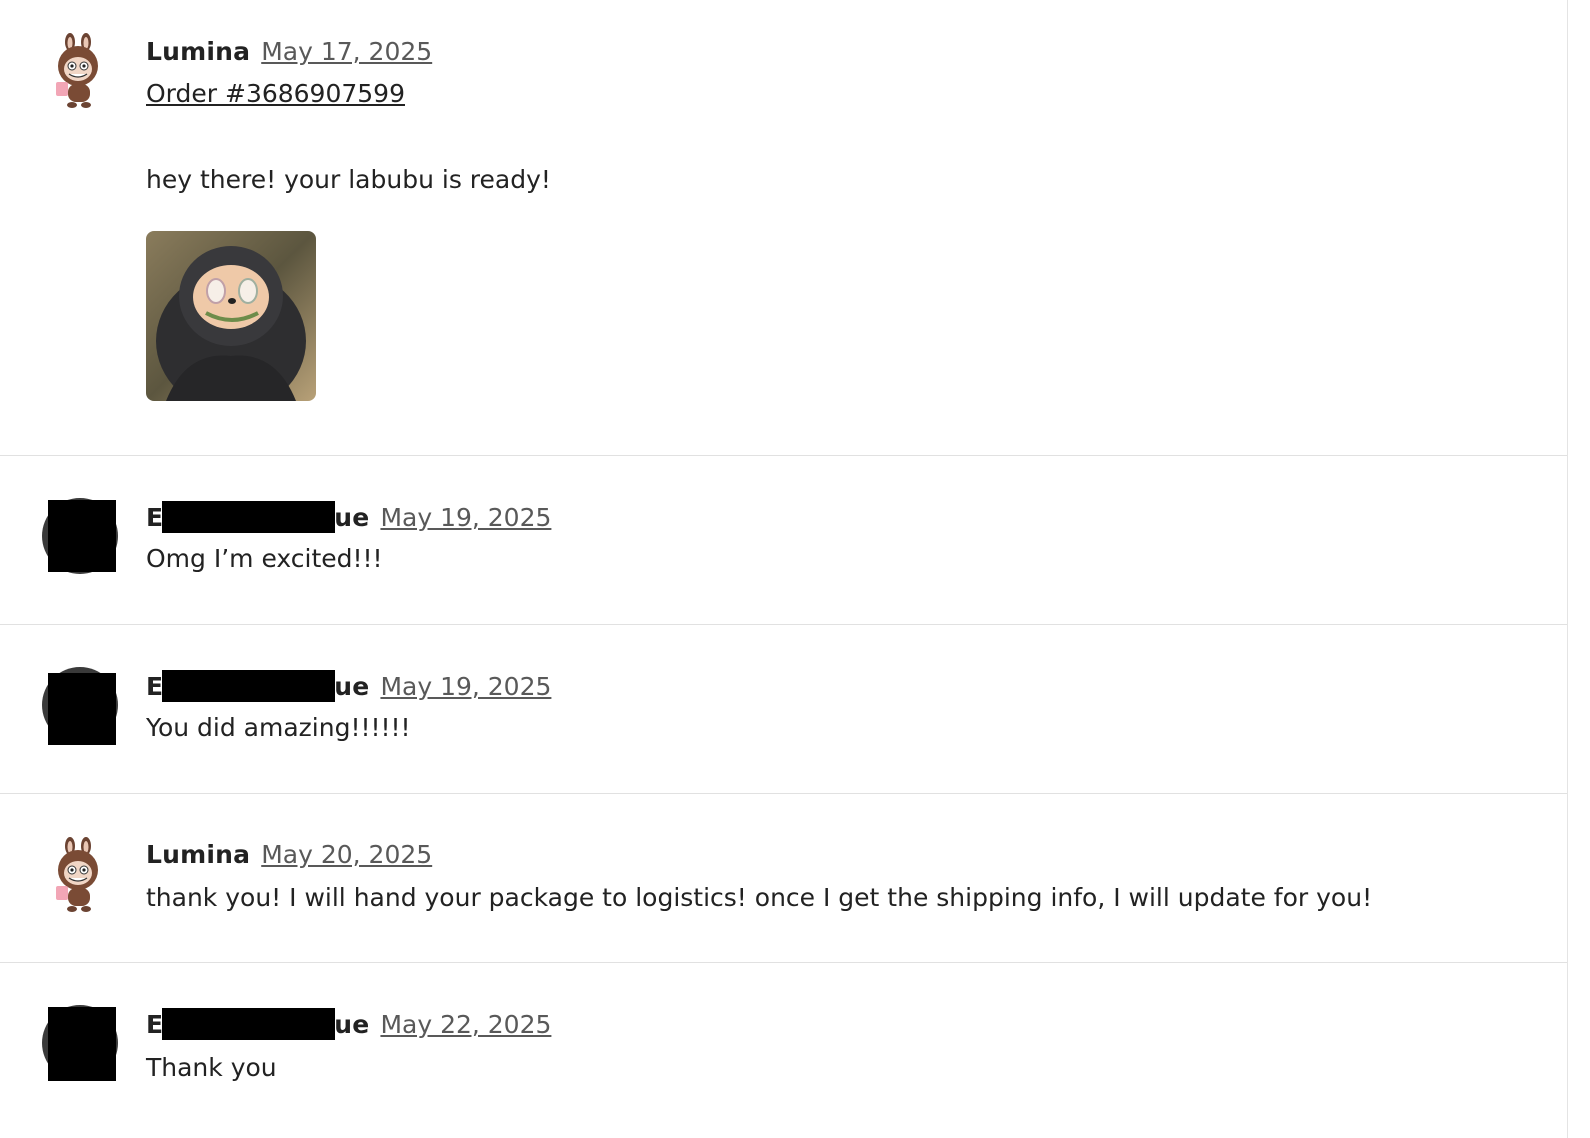  What do you see at coordinates (278, 727) in the screenshot?
I see `message-text: You did amazing!!!!!!` at bounding box center [278, 727].